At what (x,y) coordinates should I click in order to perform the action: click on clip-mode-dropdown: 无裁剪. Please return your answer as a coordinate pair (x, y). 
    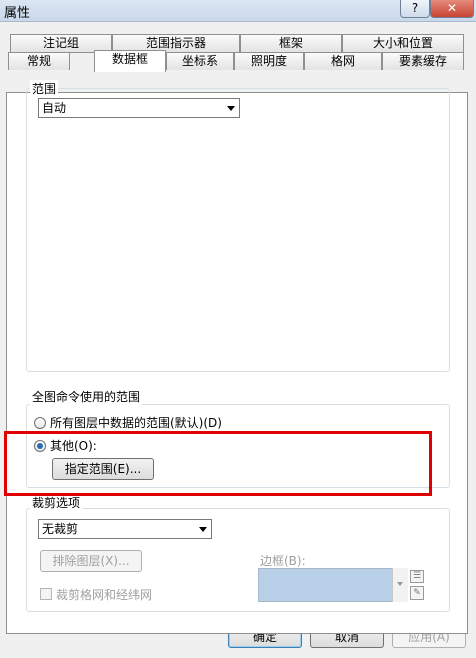
    Looking at the image, I should click on (125, 529).